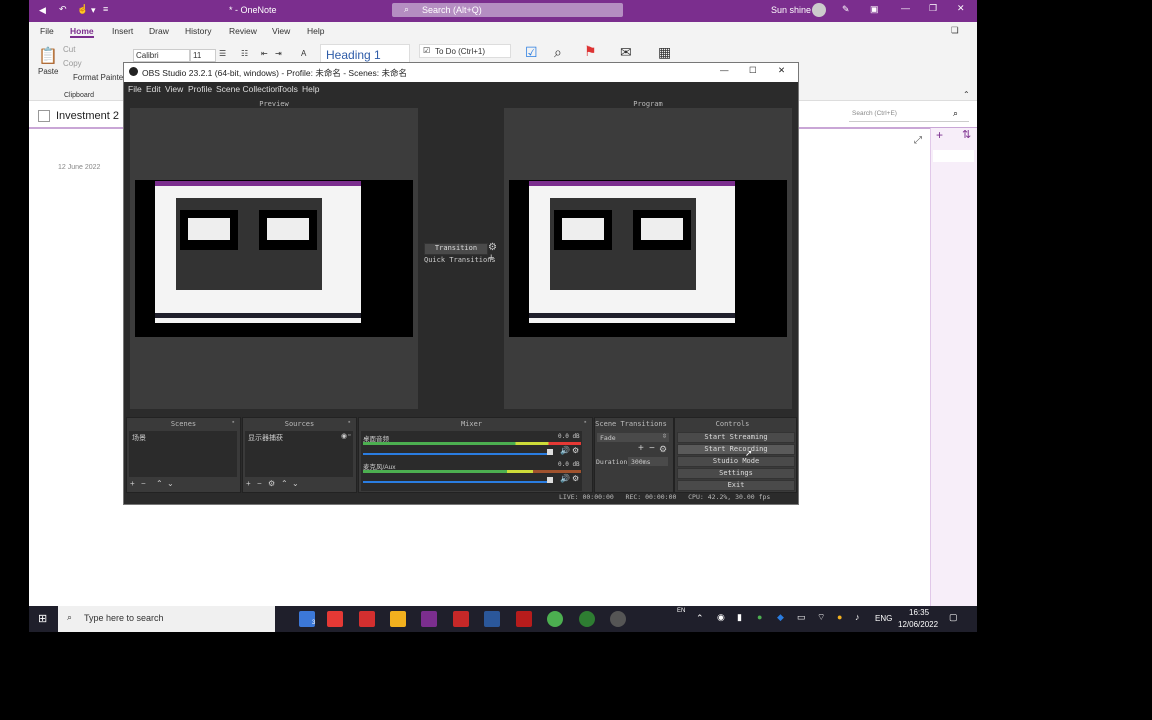  Describe the element at coordinates (303, 53) in the screenshot. I see `clear-format-icon: A` at that location.